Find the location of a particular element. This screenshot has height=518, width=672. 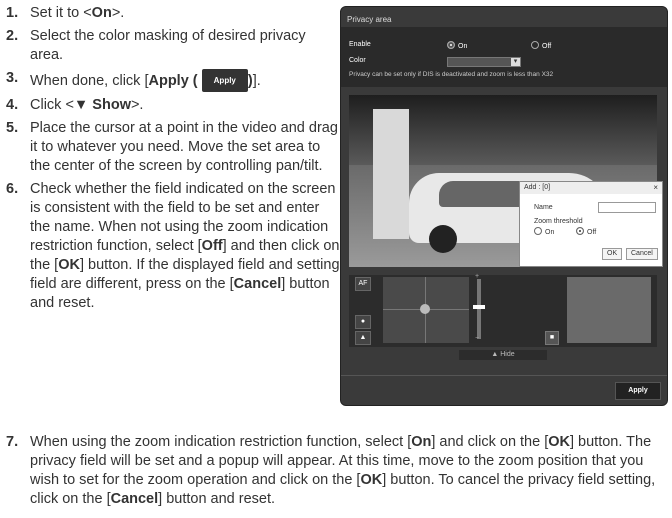

panel-title: Privacy area is located at coordinates (369, 19).